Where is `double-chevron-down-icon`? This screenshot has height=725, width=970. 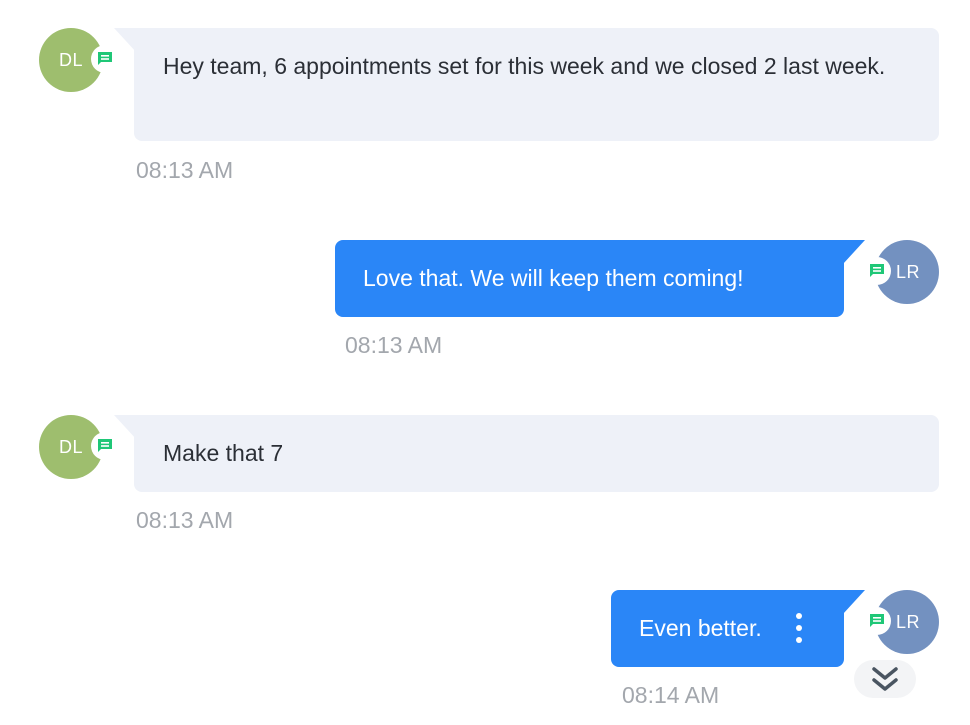
double-chevron-down-icon is located at coordinates (885, 679).